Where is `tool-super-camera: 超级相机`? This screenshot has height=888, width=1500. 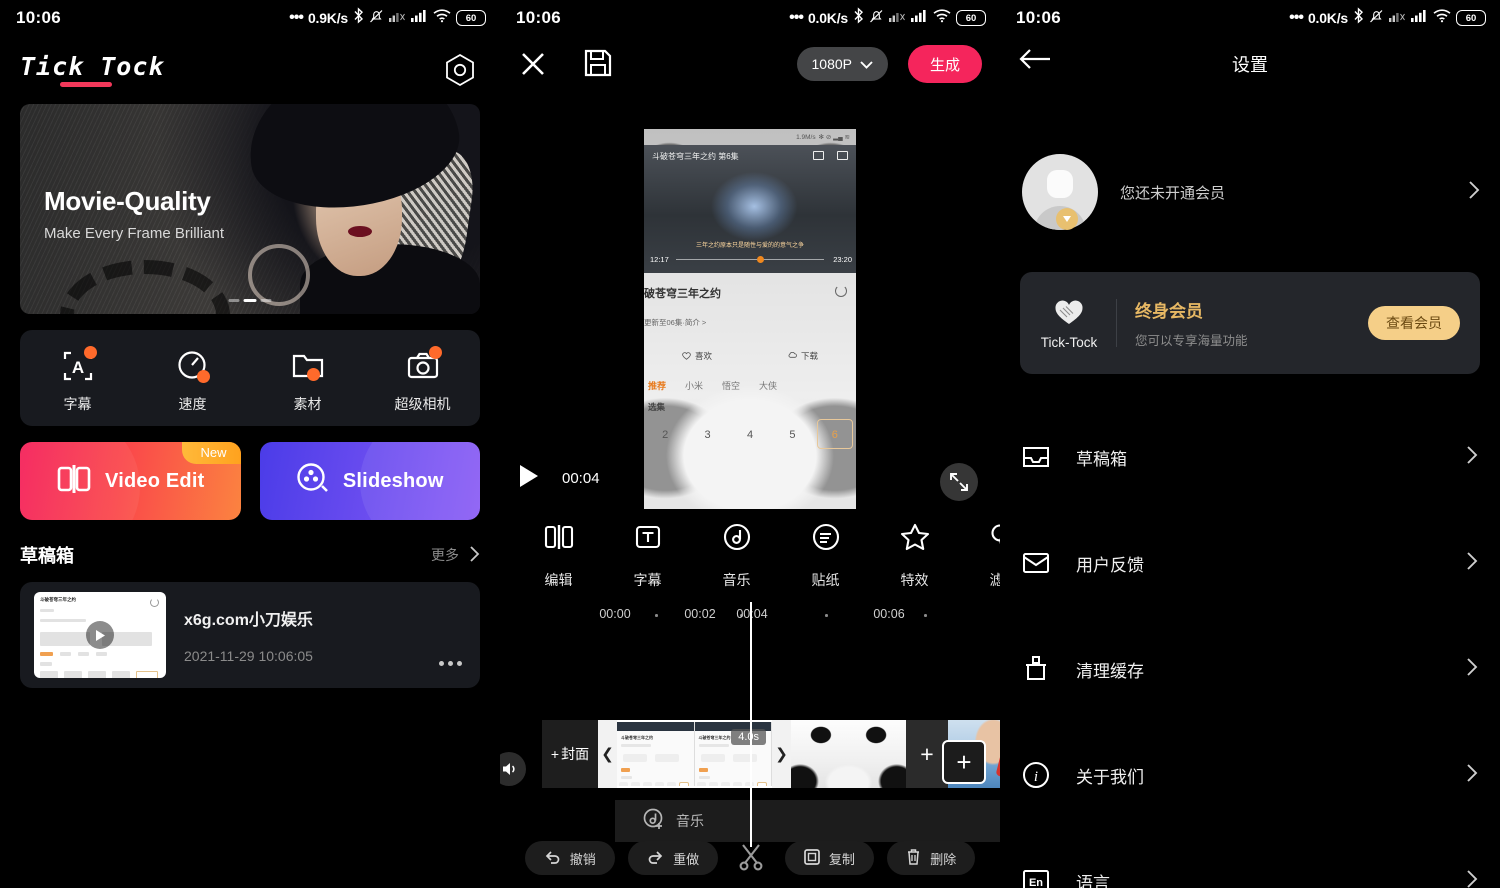 tool-super-camera: 超级相机 is located at coordinates (422, 379).